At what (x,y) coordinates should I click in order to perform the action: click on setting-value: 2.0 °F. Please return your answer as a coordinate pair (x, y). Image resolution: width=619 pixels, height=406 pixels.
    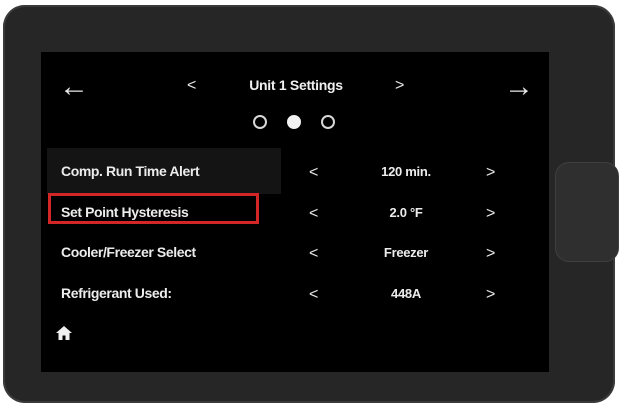
    Looking at the image, I should click on (406, 212).